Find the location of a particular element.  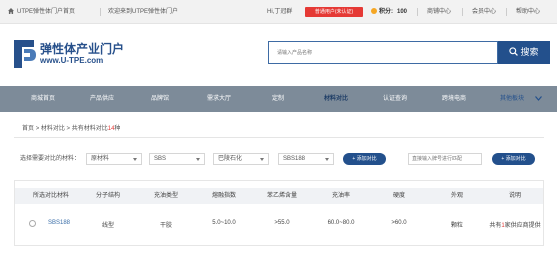

column-header: 外观 is located at coordinates (457, 196).